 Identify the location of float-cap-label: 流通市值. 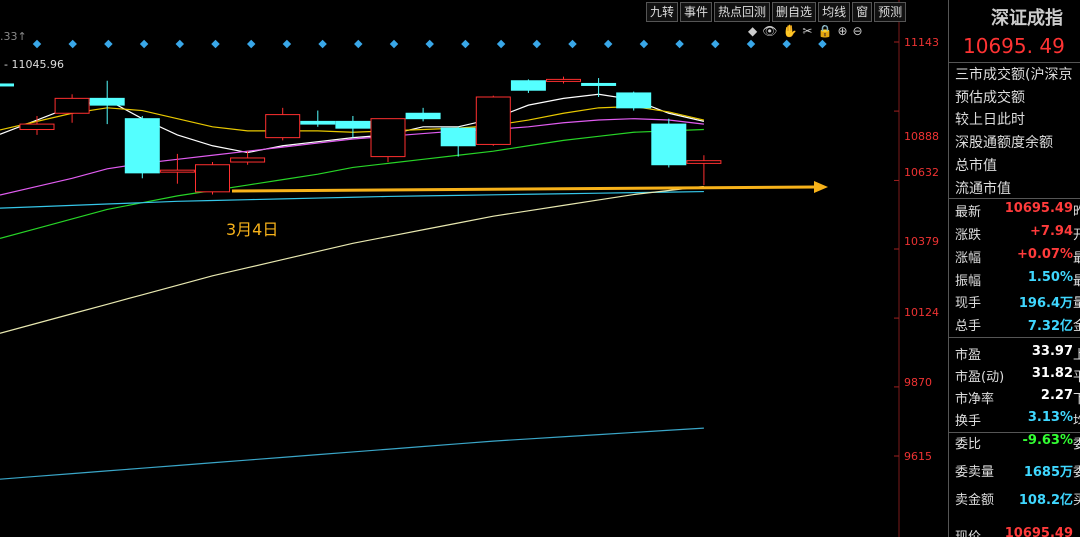
(983, 189).